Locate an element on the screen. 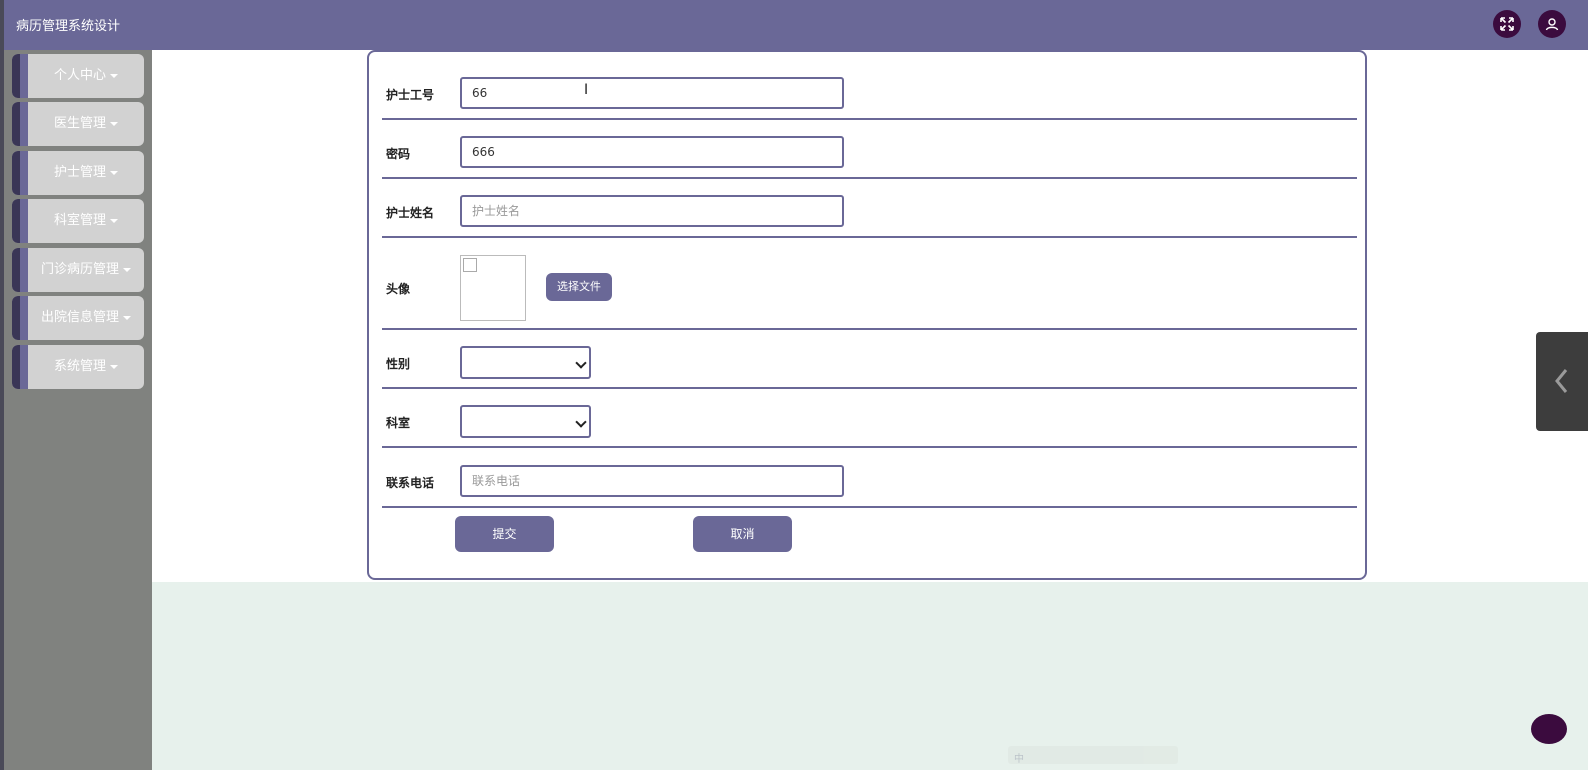 This screenshot has height=770, width=1588. nurse-id-label: 护士工号 is located at coordinates (410, 95).